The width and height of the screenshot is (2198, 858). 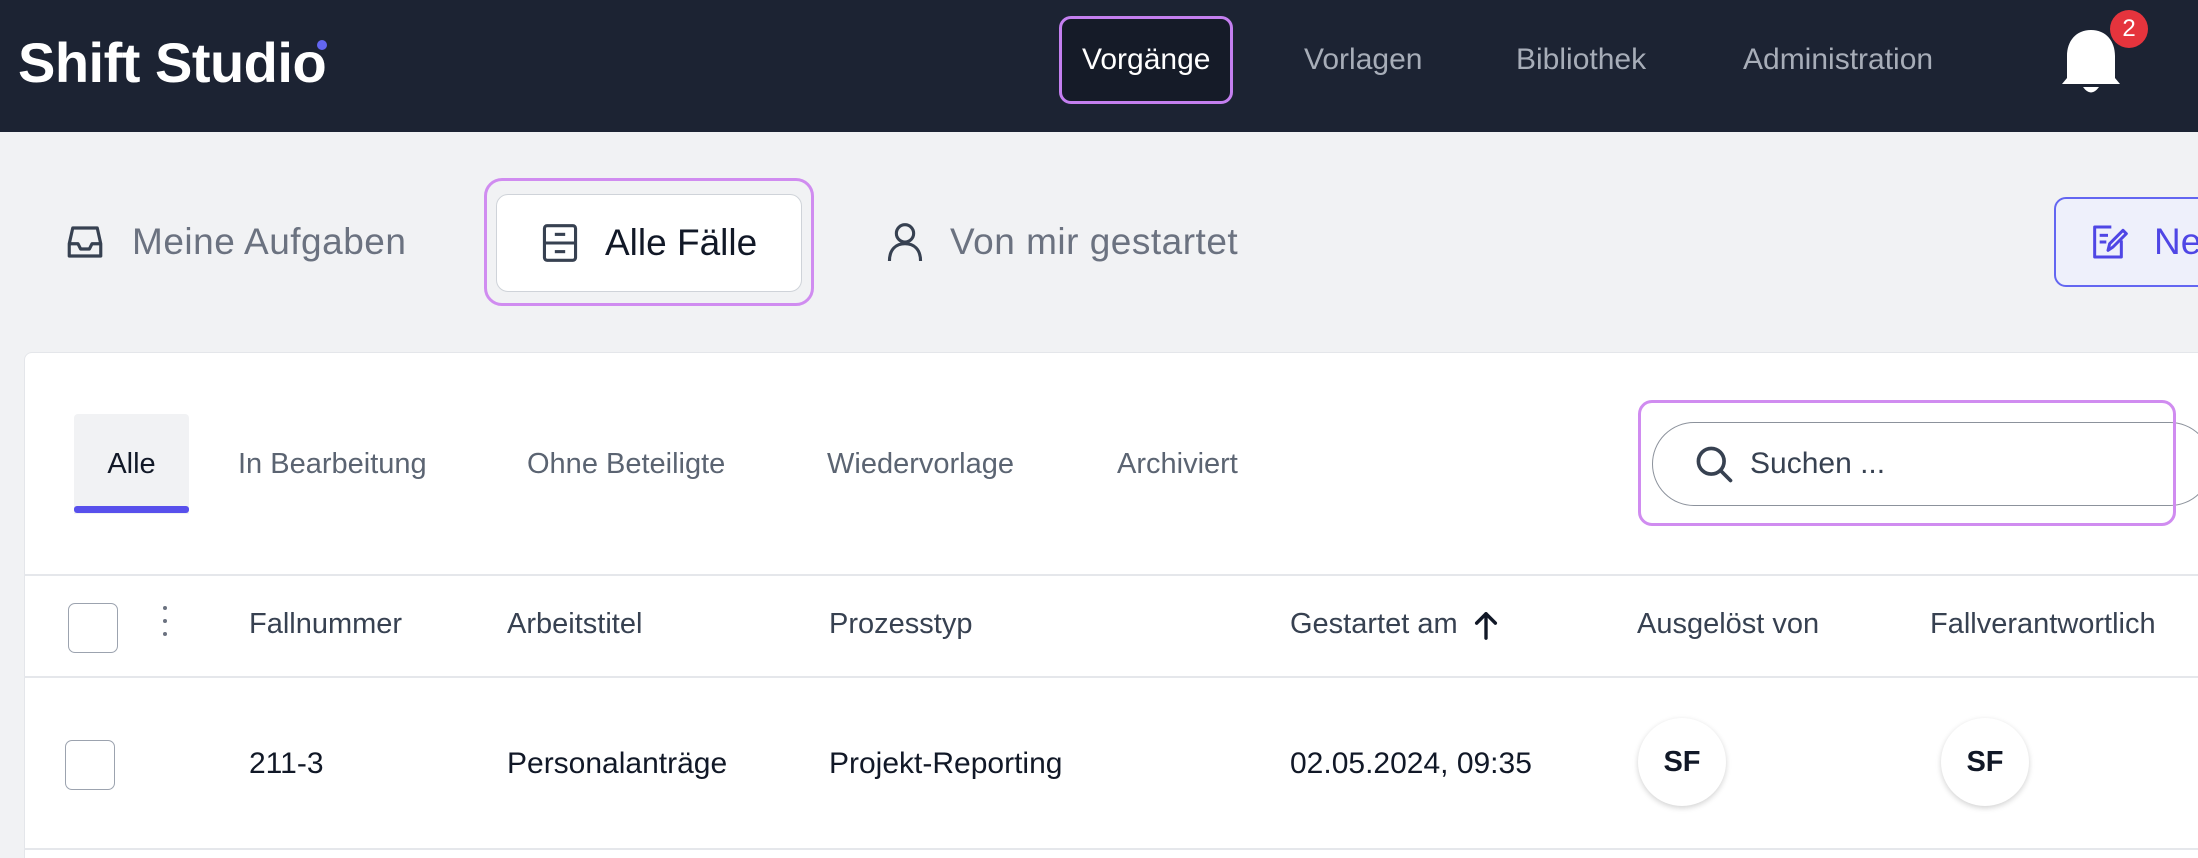 What do you see at coordinates (1111, 575) in the screenshot?
I see `table-header-top-divider` at bounding box center [1111, 575].